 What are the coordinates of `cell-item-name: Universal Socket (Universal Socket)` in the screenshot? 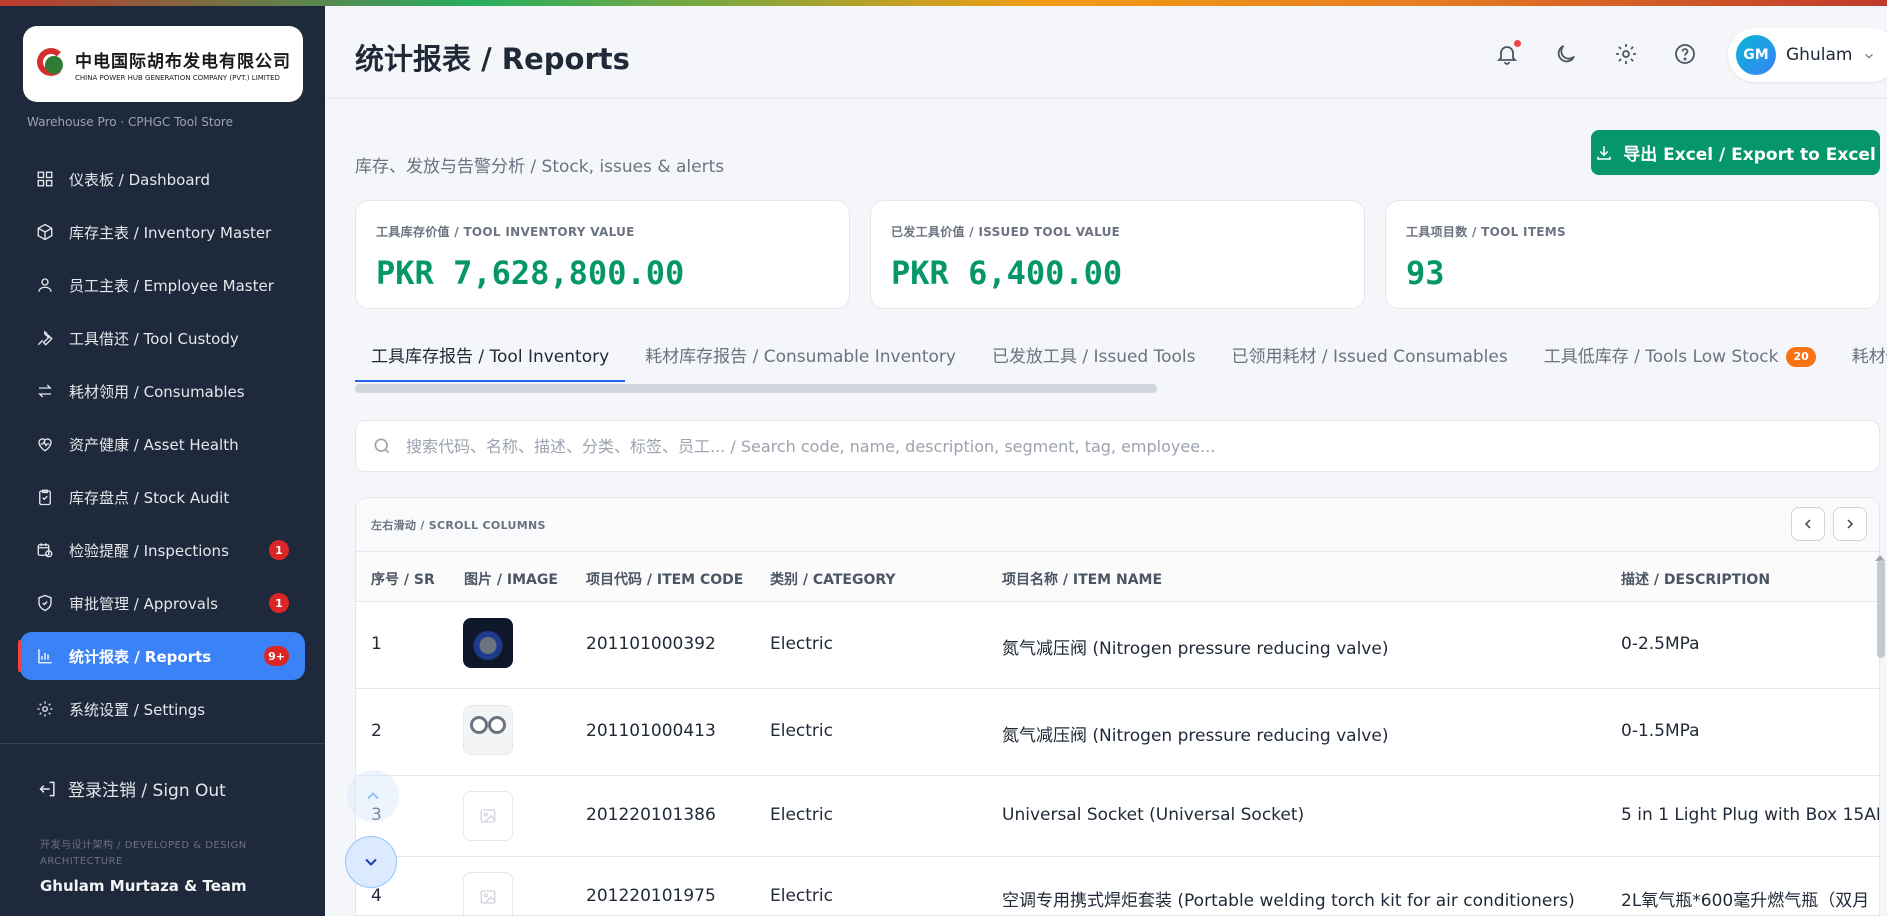 It's located at (1153, 815).